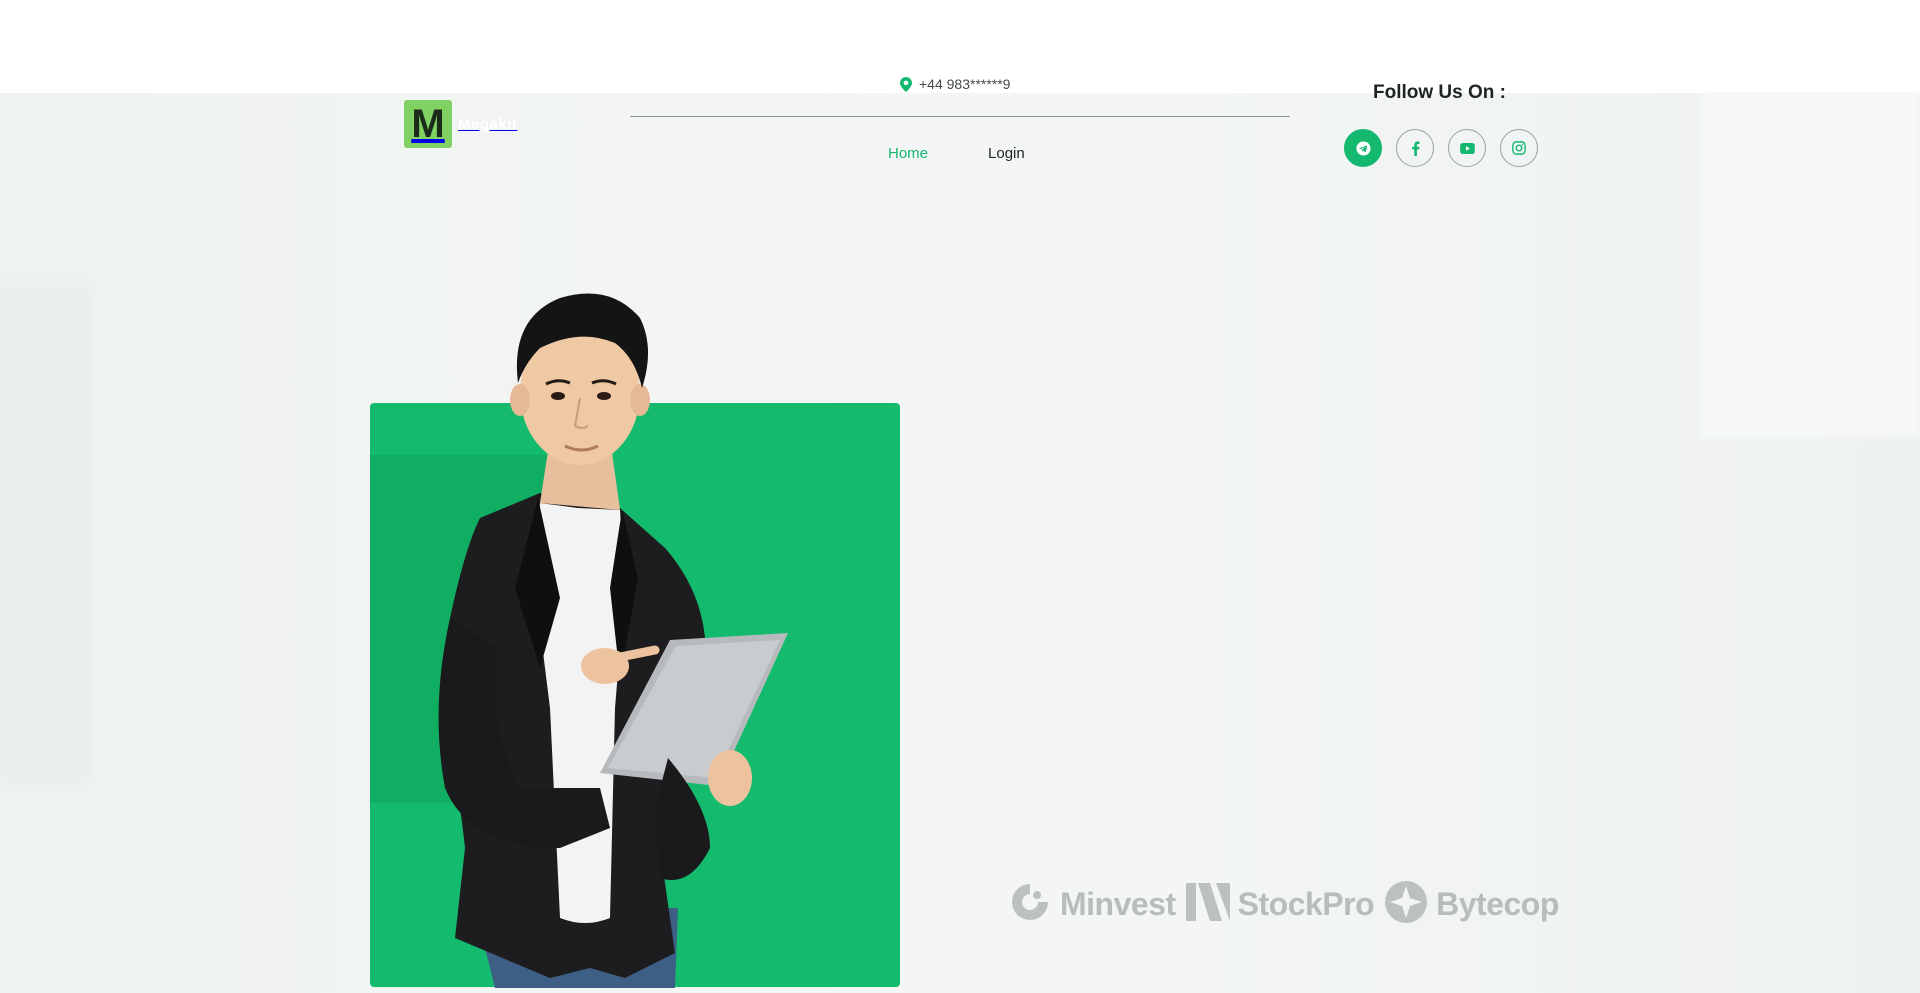  I want to click on phone-number: +44 983******9, so click(965, 84).